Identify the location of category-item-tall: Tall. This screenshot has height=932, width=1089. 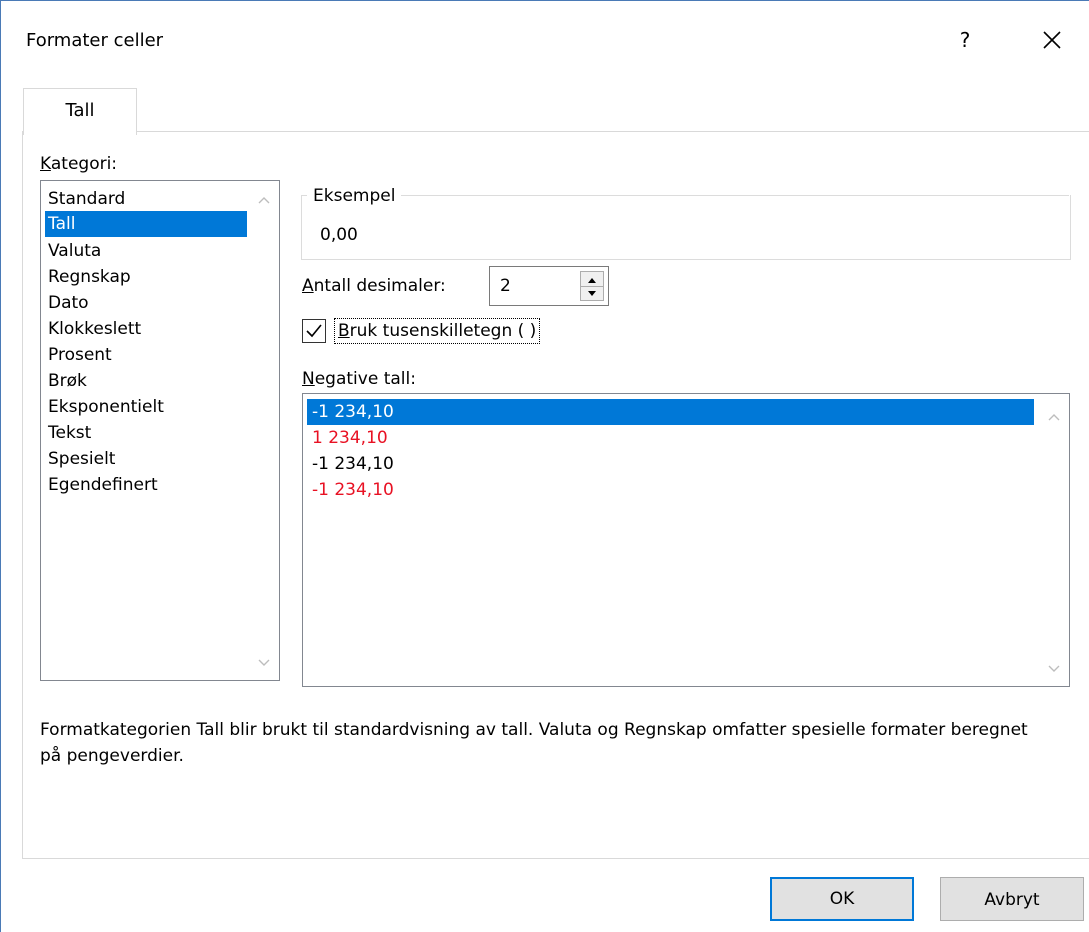
(146, 224).